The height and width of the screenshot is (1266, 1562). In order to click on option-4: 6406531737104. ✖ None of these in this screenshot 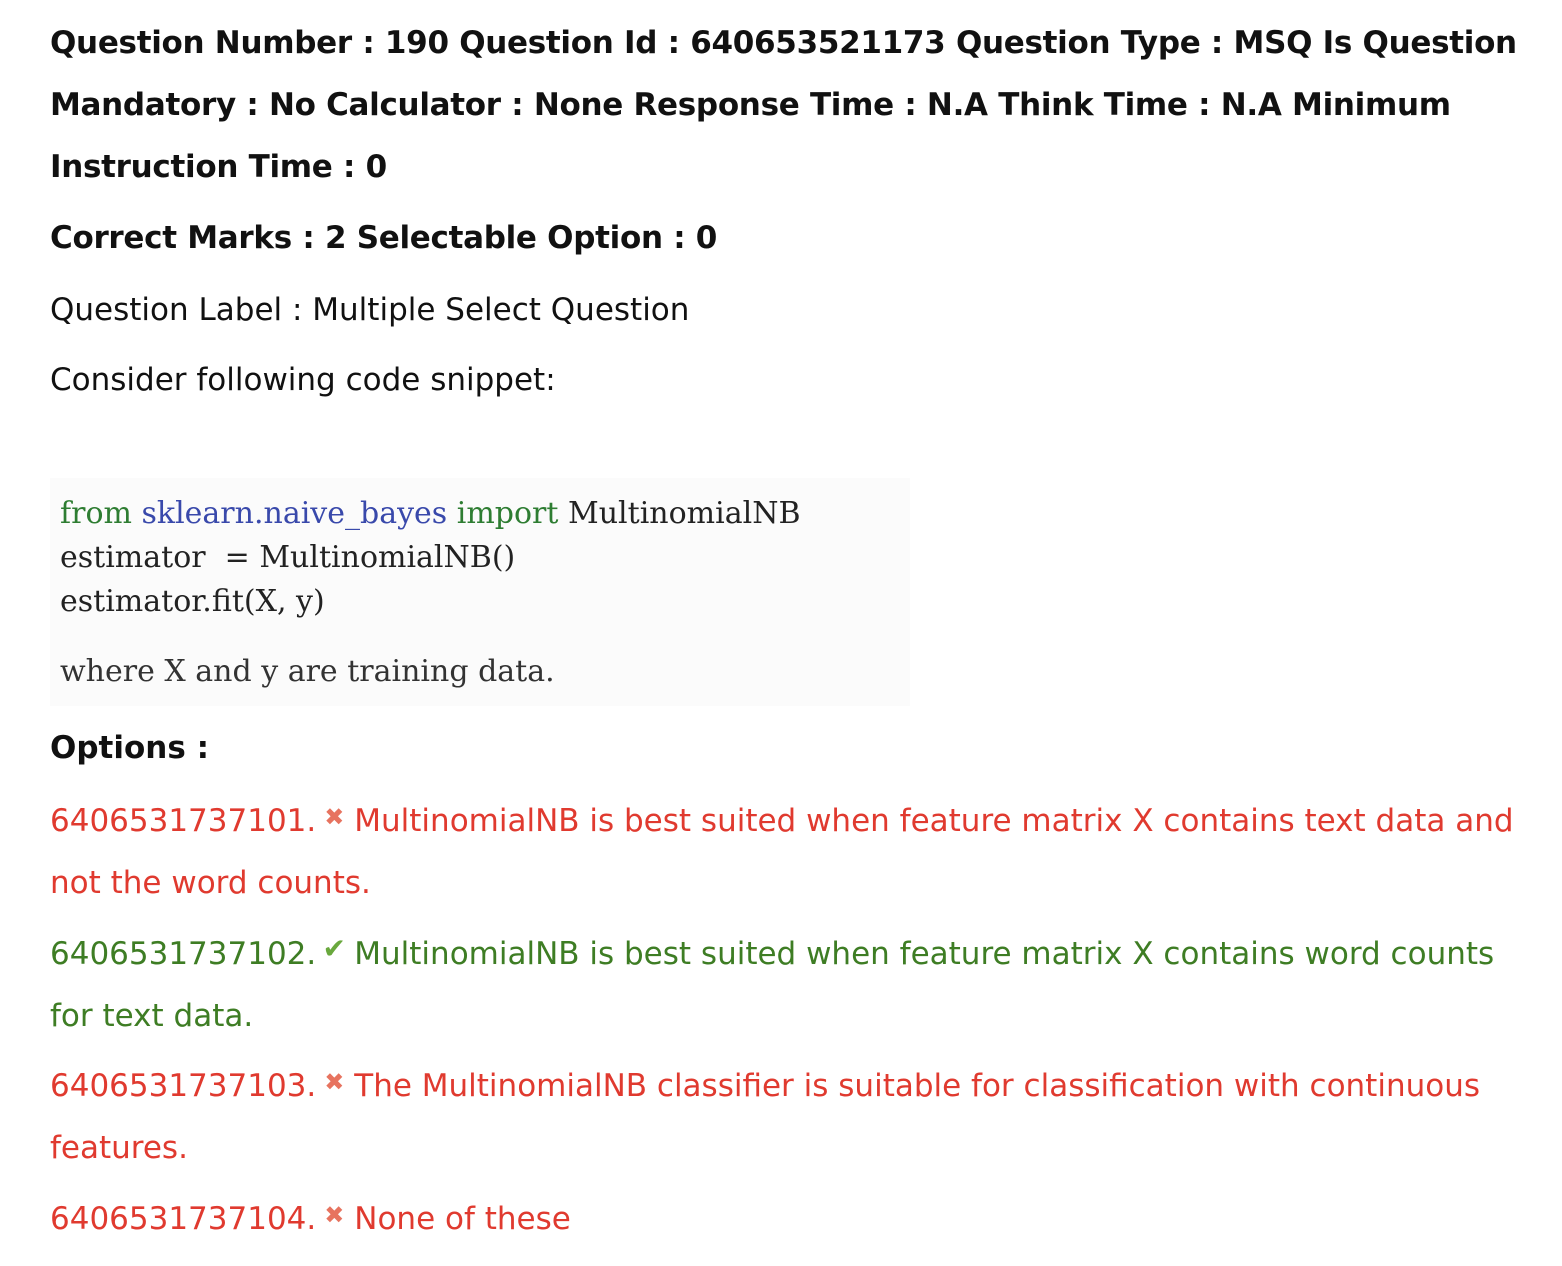, I will do `click(790, 1217)`.